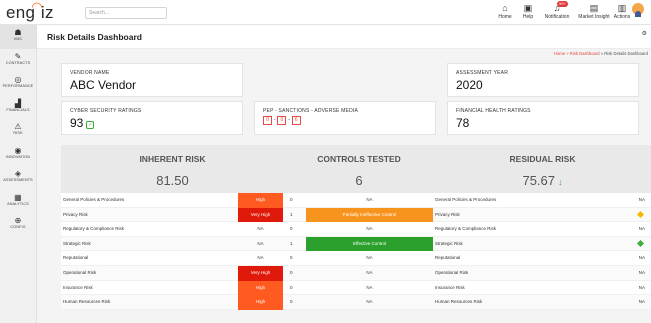 This screenshot has height=323, width=651. I want to click on residual-risk-cell, so click(629, 215).